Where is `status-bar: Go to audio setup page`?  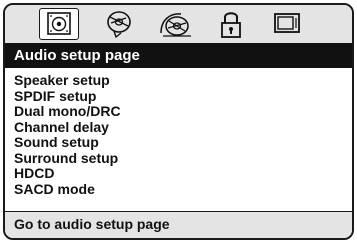
status-bar: Go to audio setup page is located at coordinates (178, 224).